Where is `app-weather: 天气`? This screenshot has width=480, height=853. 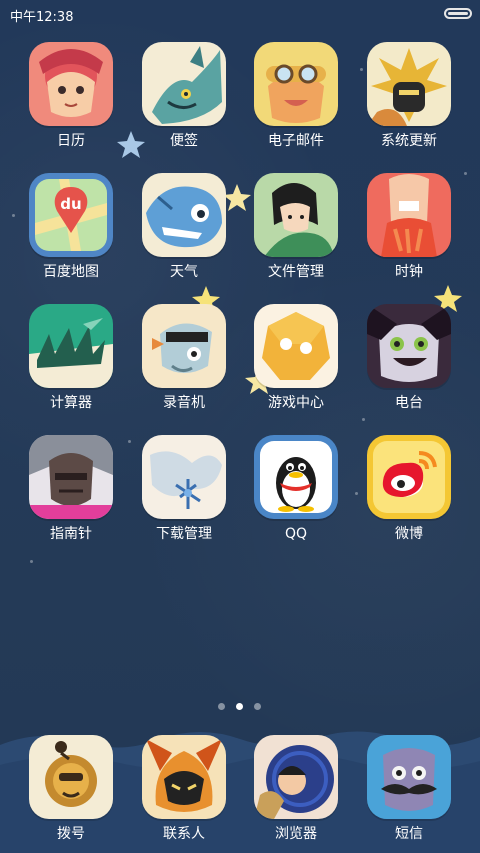
app-weather: 天气 is located at coordinates (184, 232).